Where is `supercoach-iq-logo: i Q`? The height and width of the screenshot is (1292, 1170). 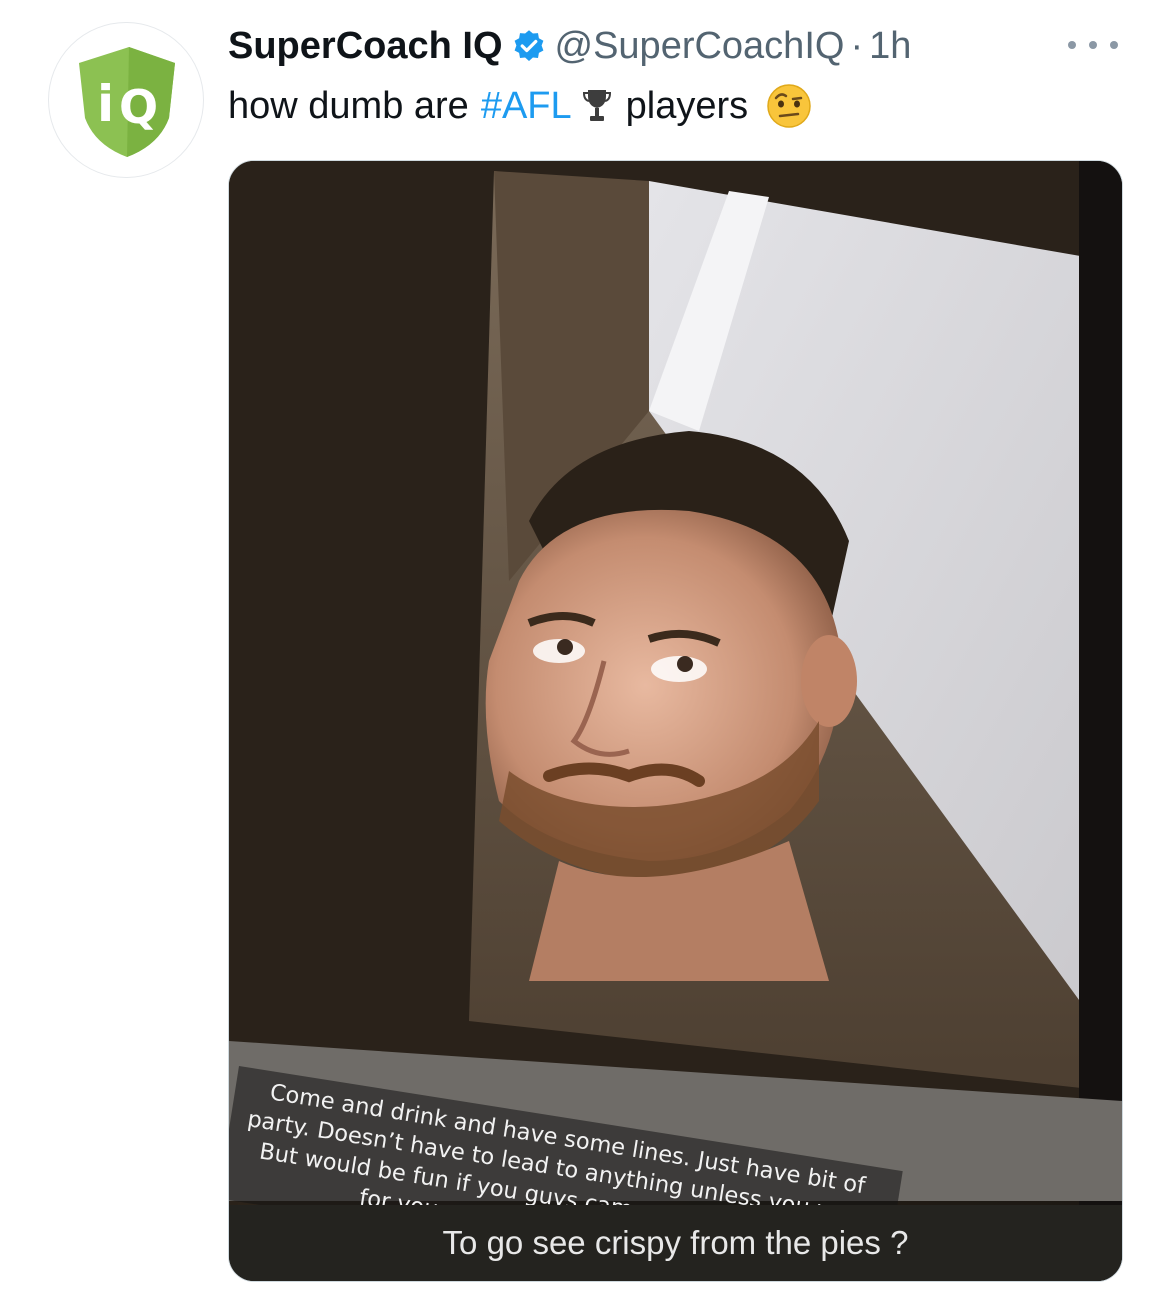 supercoach-iq-logo: i Q is located at coordinates (127, 102).